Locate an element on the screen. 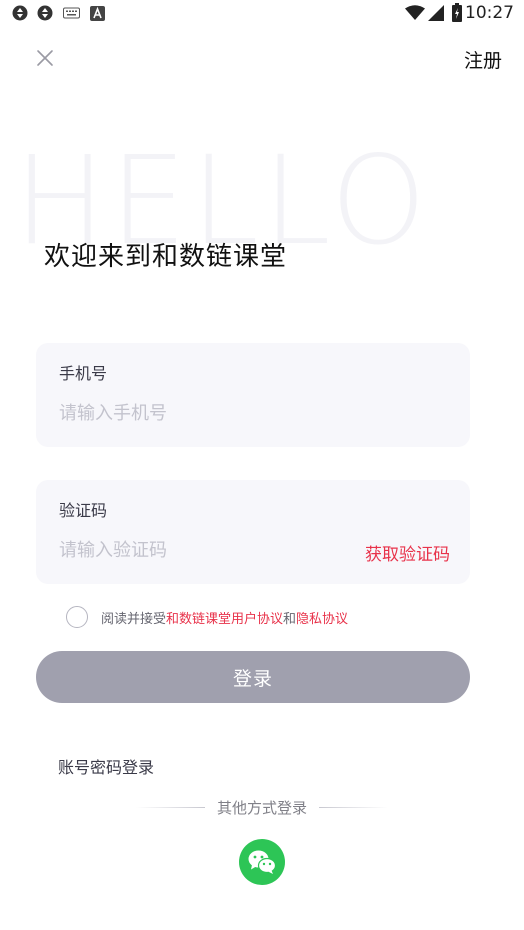 The height and width of the screenshot is (930, 524). status-bar: 10:27 is located at coordinates (262, 14).